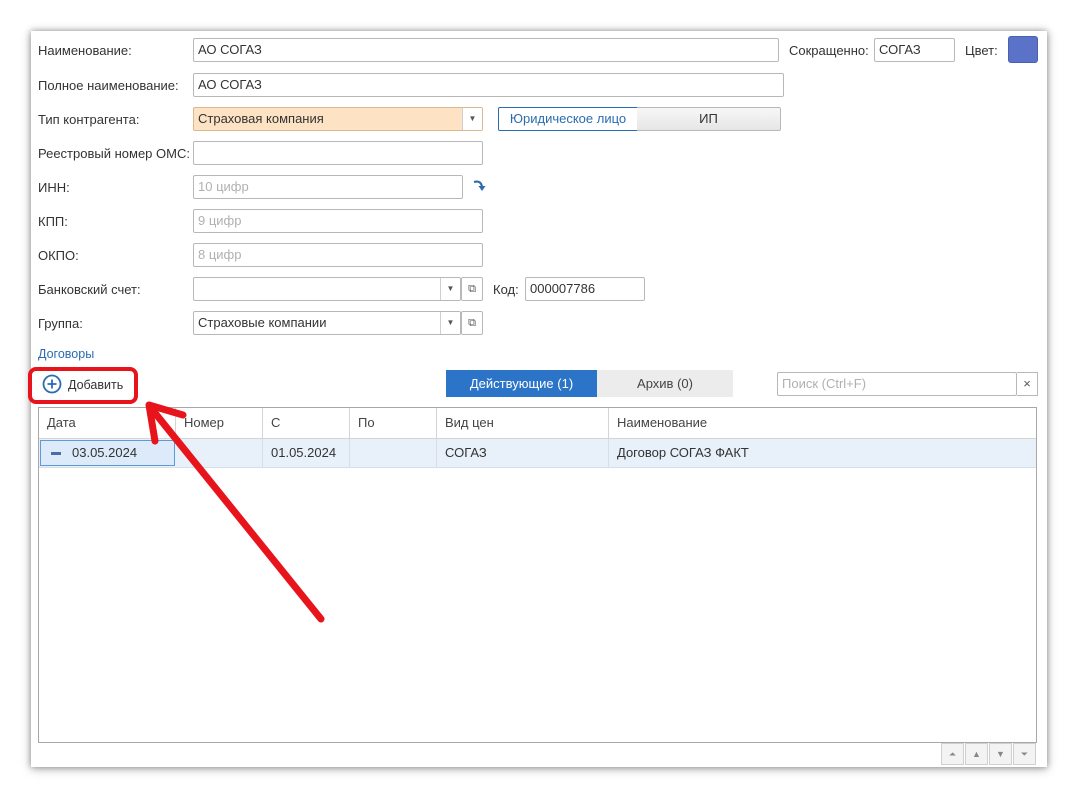 Image resolution: width=1078 pixels, height=799 pixels. Describe the element at coordinates (897, 384) in the screenshot. I see `search-input: Поиск (Ctrl+F)` at that location.